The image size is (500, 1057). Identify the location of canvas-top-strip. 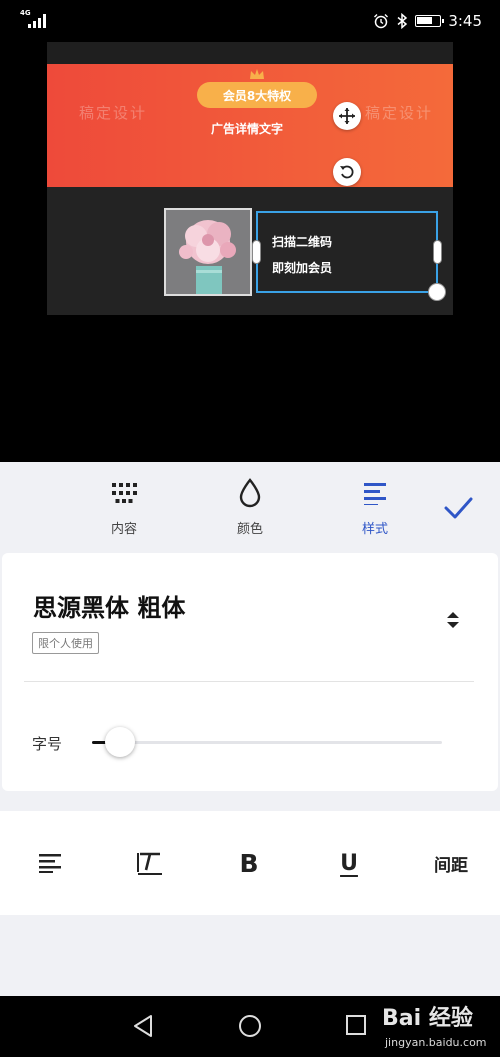
(250, 53).